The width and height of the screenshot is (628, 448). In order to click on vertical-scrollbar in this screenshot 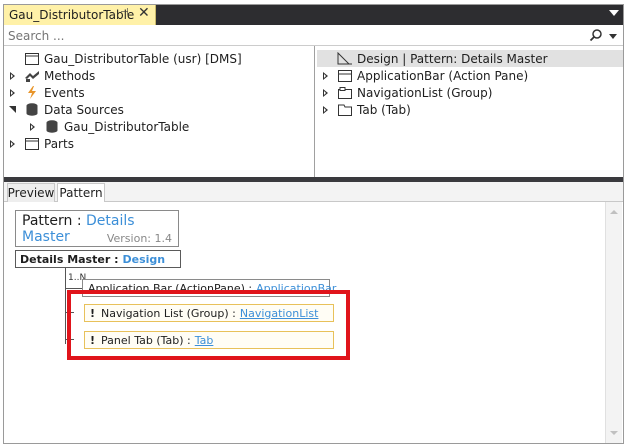, I will do `click(613, 322)`.